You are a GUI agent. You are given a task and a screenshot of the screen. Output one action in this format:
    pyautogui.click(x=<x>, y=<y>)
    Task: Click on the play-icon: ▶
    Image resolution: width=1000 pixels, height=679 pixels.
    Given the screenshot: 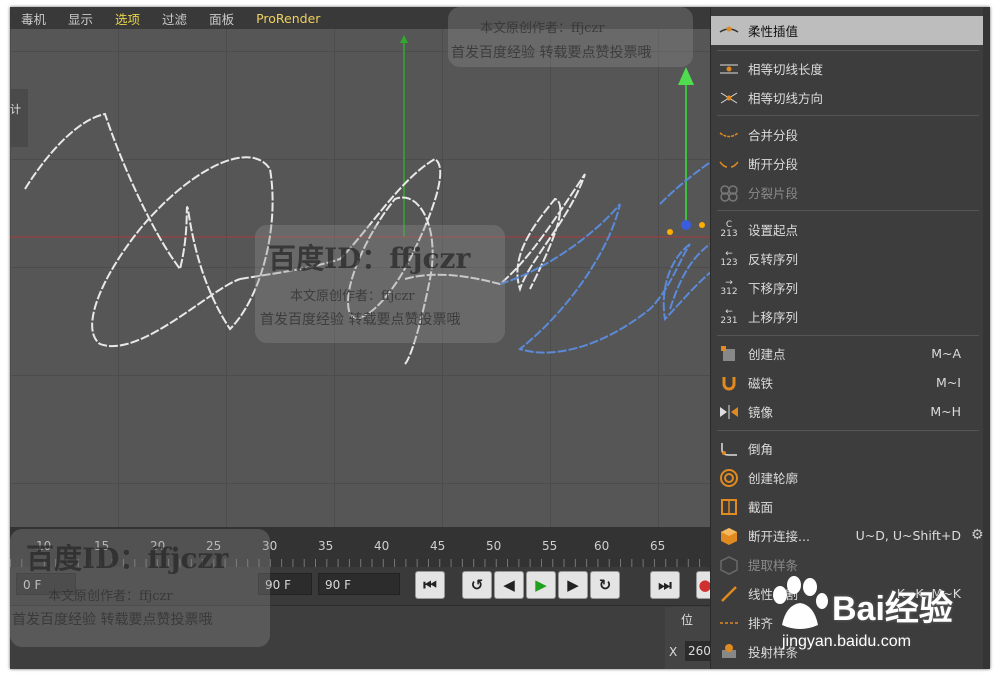 What is the action you would take?
    pyautogui.click(x=541, y=585)
    